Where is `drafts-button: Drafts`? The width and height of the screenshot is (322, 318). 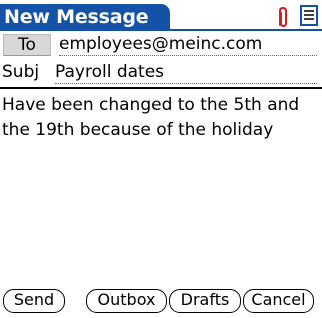
drafts-button: Drafts is located at coordinates (205, 301).